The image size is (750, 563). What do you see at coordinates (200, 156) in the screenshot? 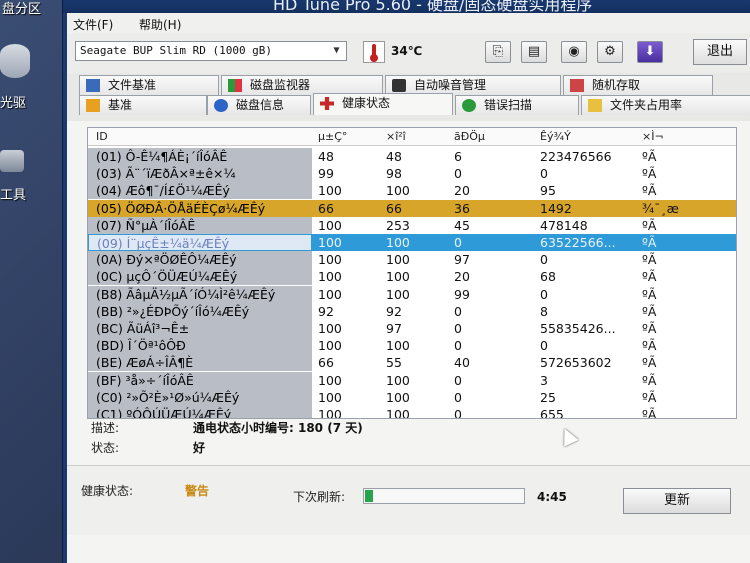
I see `attribute-name: (01) Ô-Ê¼¶ÁÈ¡´íÎóÂÊ` at bounding box center [200, 156].